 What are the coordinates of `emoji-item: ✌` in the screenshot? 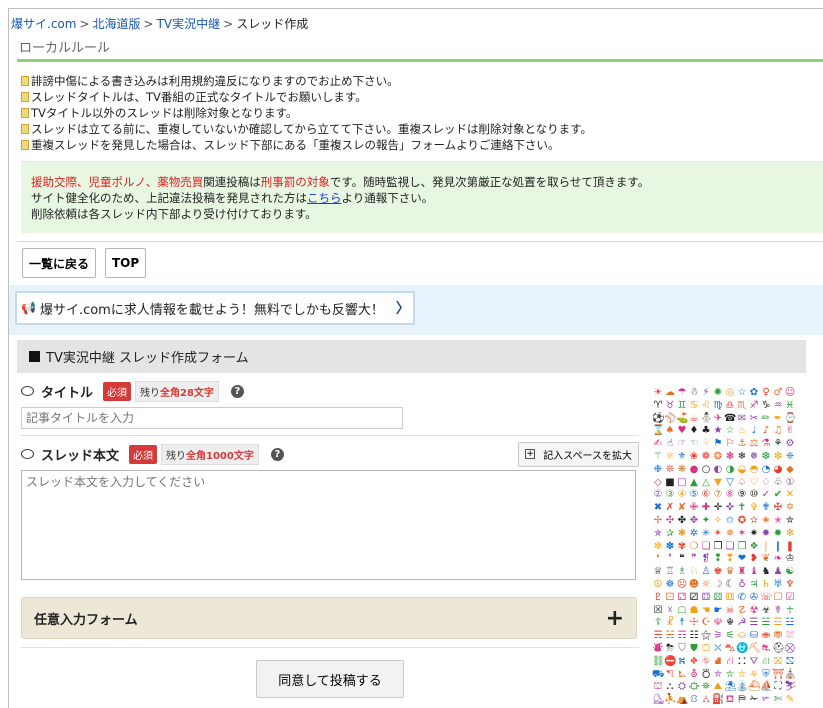 It's located at (790, 431).